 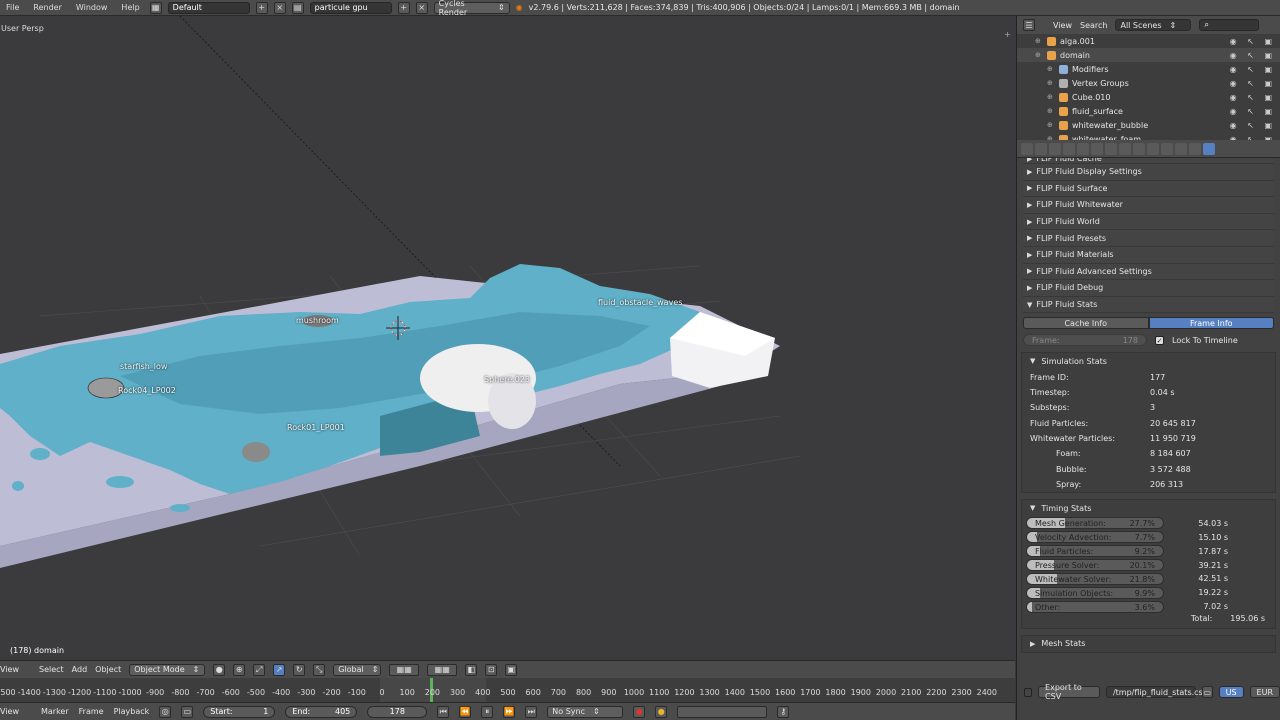 I want to click on collapsed-panel-header: ▶ FLIP Fluid Display Settings, so click(x=1148, y=172).